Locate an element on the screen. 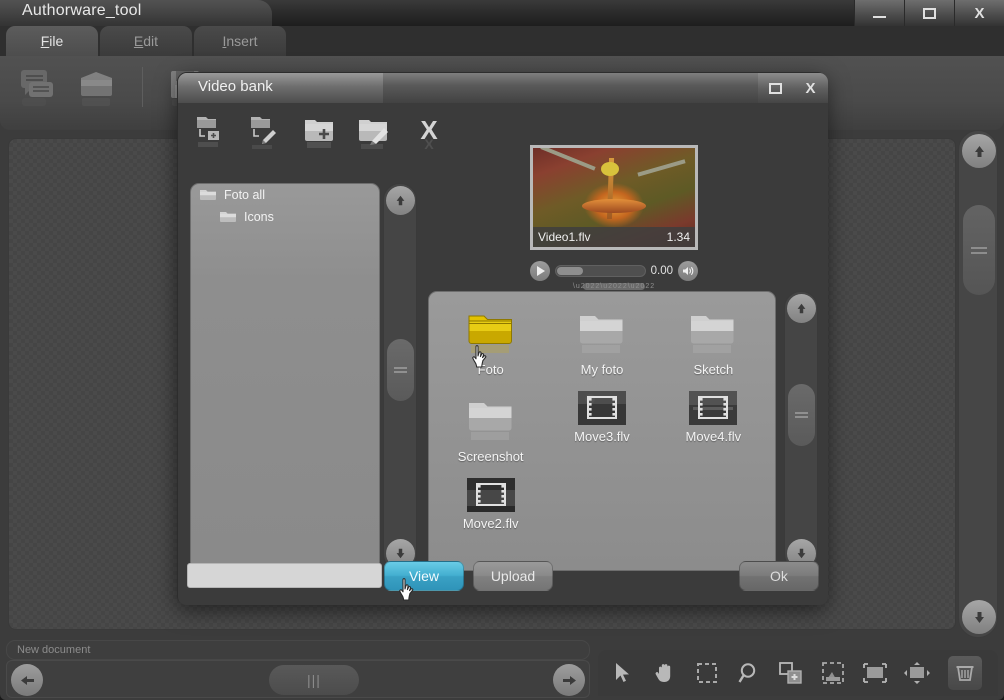 Image resolution: width=1004 pixels, height=700 pixels. select-arrow-icon is located at coordinates (623, 673).